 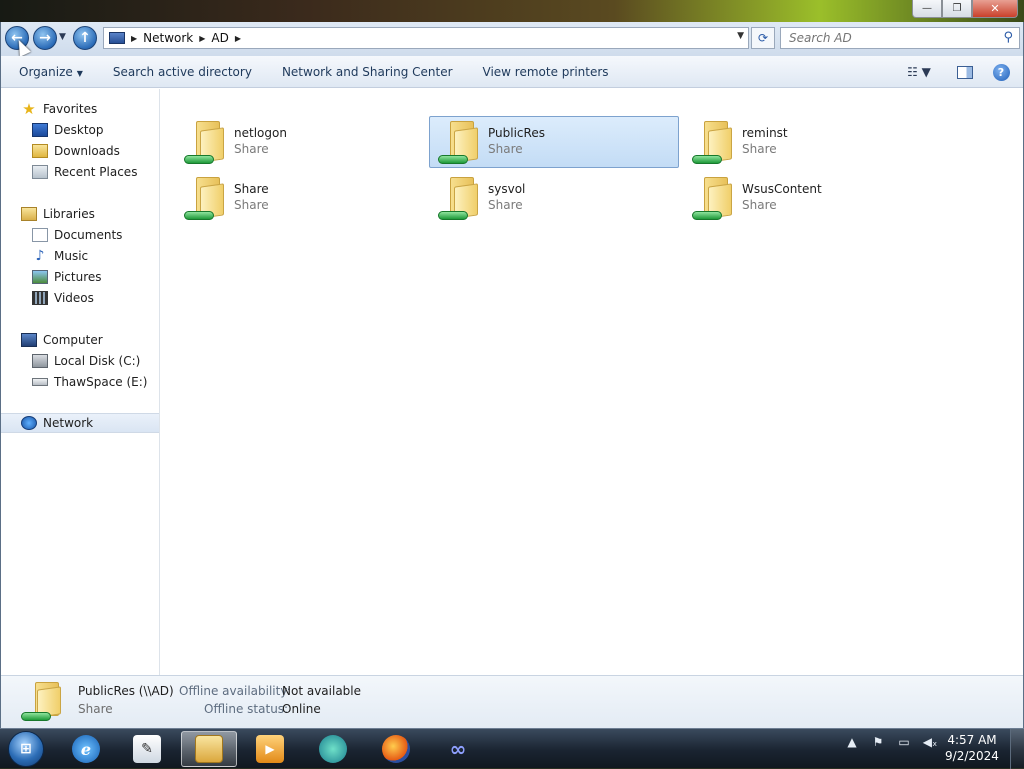 What do you see at coordinates (40, 130) in the screenshot?
I see `desktop-icon` at bounding box center [40, 130].